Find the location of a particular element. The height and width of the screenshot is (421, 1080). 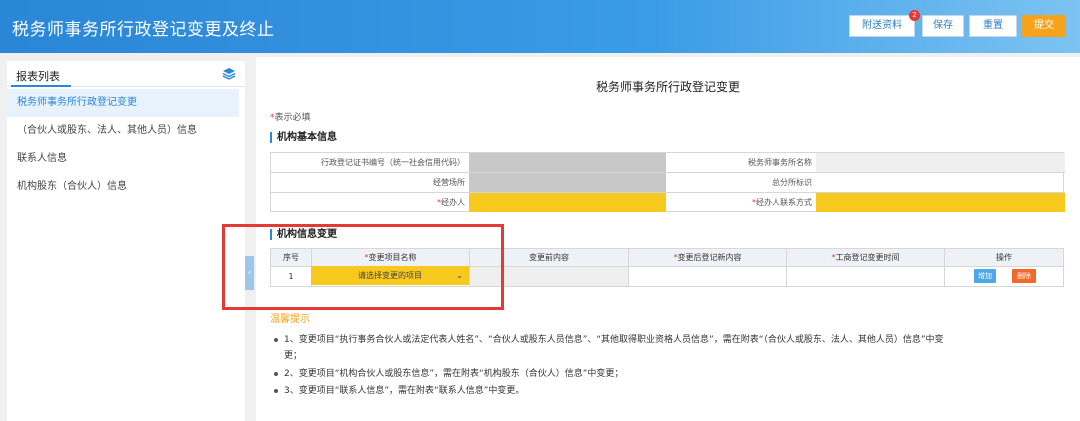

required-note: *表示必填 is located at coordinates (290, 118).